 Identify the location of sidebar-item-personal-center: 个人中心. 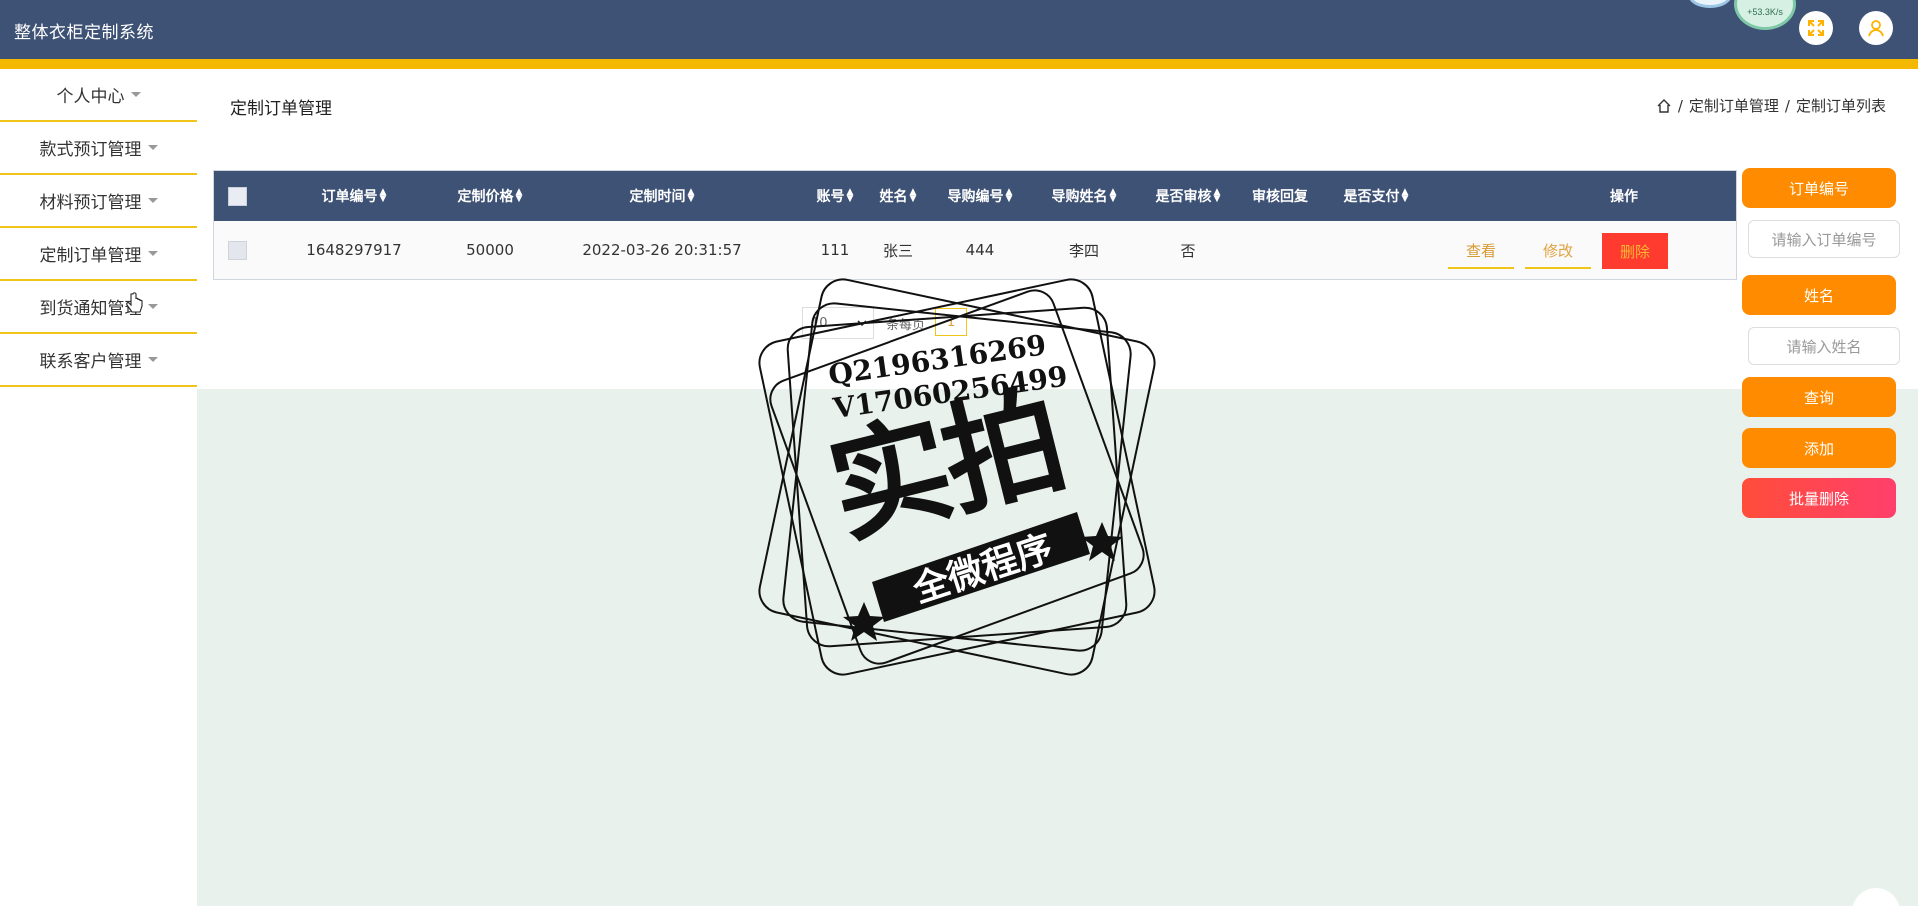
(98, 95).